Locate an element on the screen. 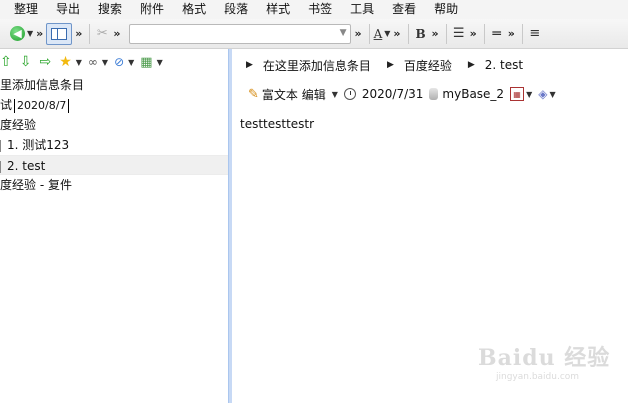  menu-organize: 整理 is located at coordinates (26, 9).